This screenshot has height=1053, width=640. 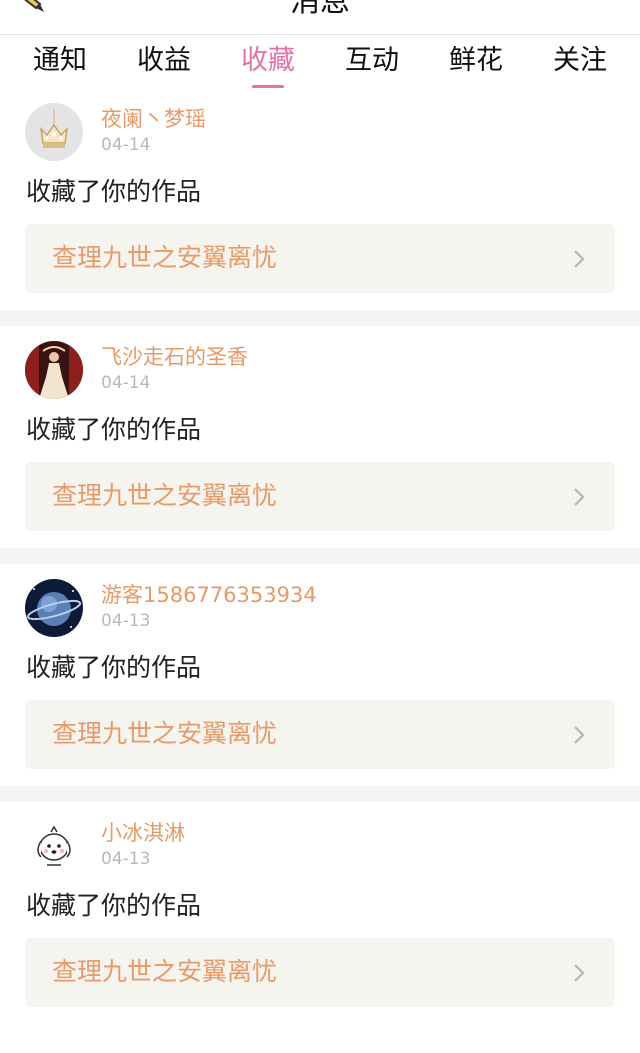 I want to click on top-bar: 消息, so click(x=320, y=17).